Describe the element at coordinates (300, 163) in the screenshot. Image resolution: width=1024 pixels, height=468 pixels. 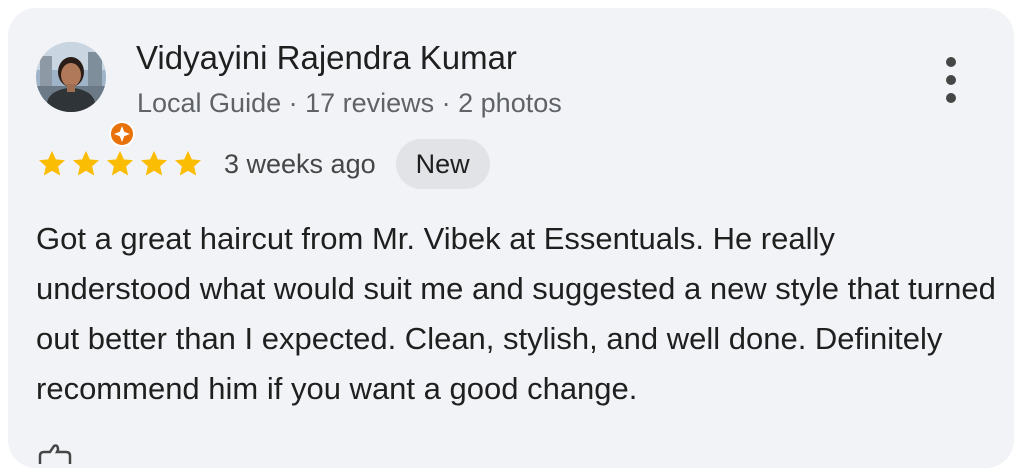
I see `review-age: 3 weeks ago` at that location.